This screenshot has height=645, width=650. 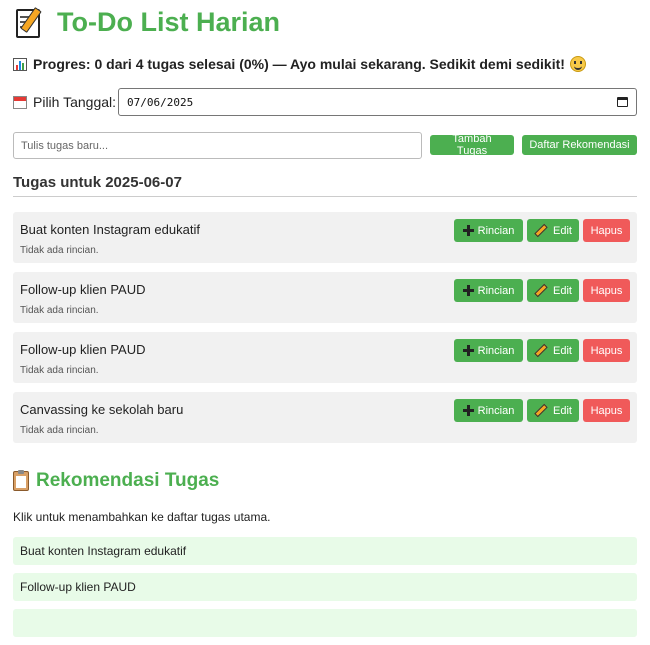 What do you see at coordinates (472, 145) in the screenshot?
I see `add-task-button: Tambah Tugas` at bounding box center [472, 145].